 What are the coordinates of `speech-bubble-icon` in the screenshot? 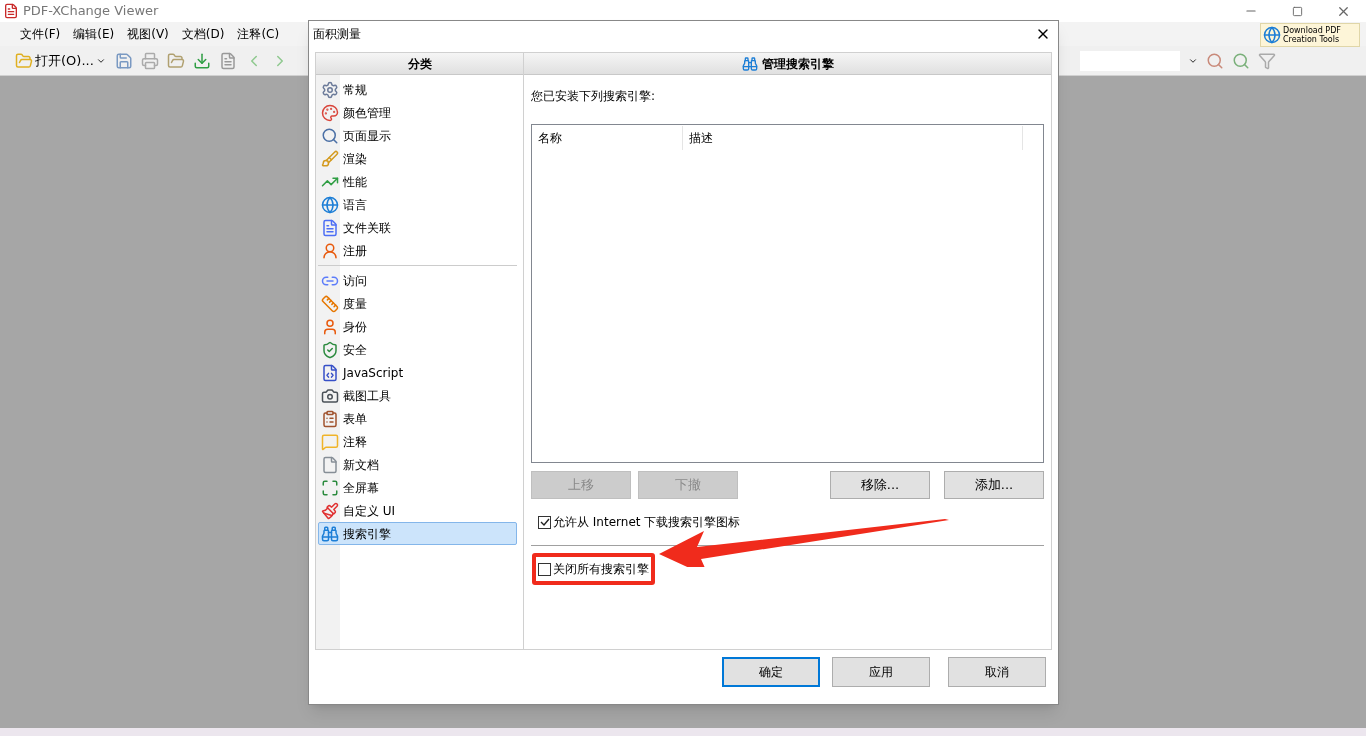 It's located at (330, 441).